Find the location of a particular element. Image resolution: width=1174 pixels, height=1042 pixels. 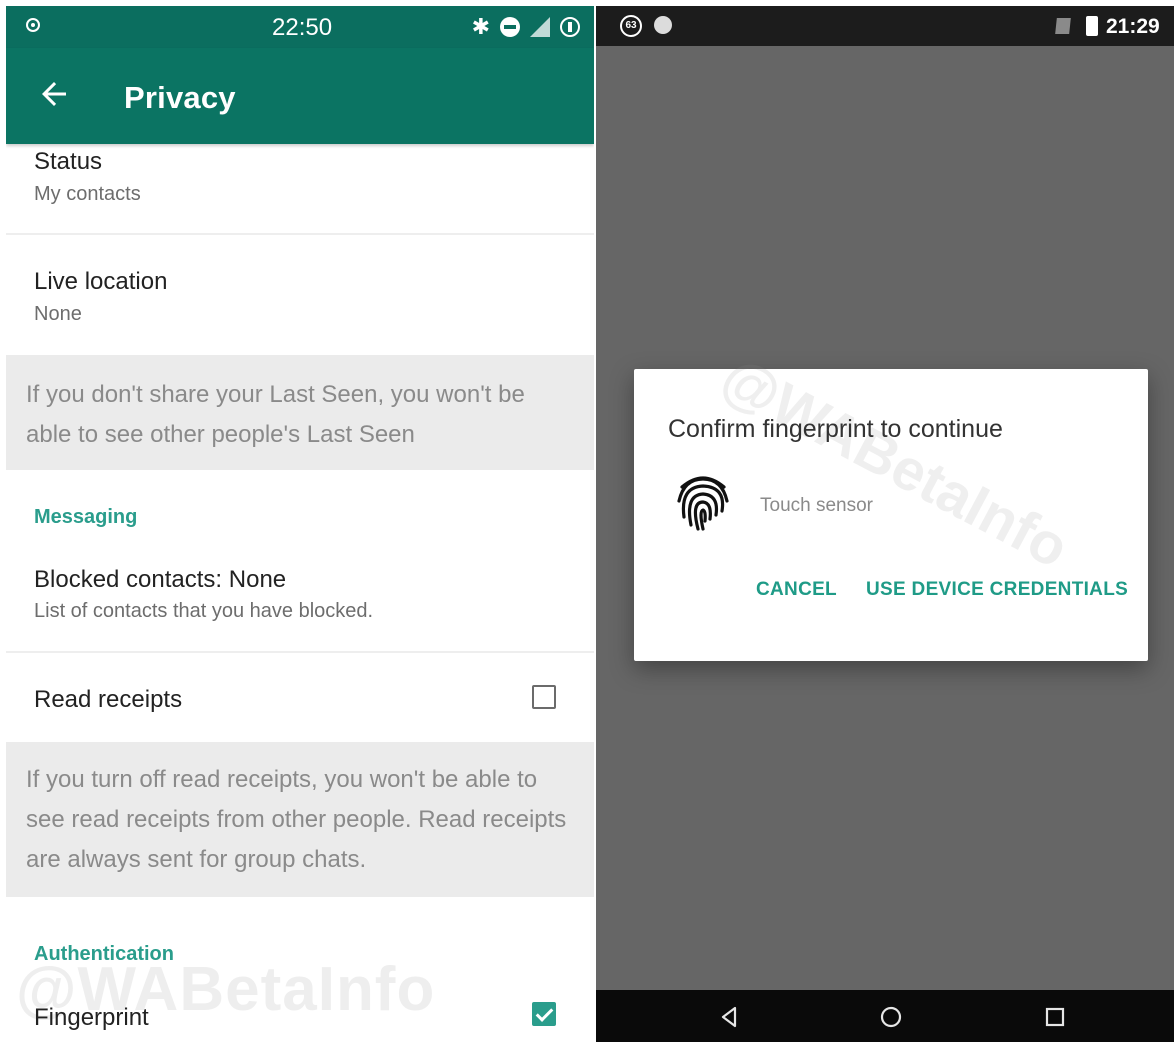

signal-icon is located at coordinates (540, 27).